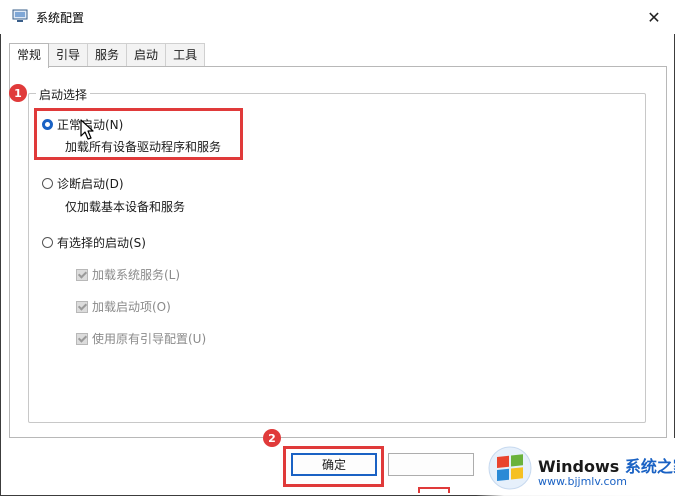 The image size is (675, 496). Describe the element at coordinates (47, 183) in the screenshot. I see `diagnostic-startup-radio` at that location.